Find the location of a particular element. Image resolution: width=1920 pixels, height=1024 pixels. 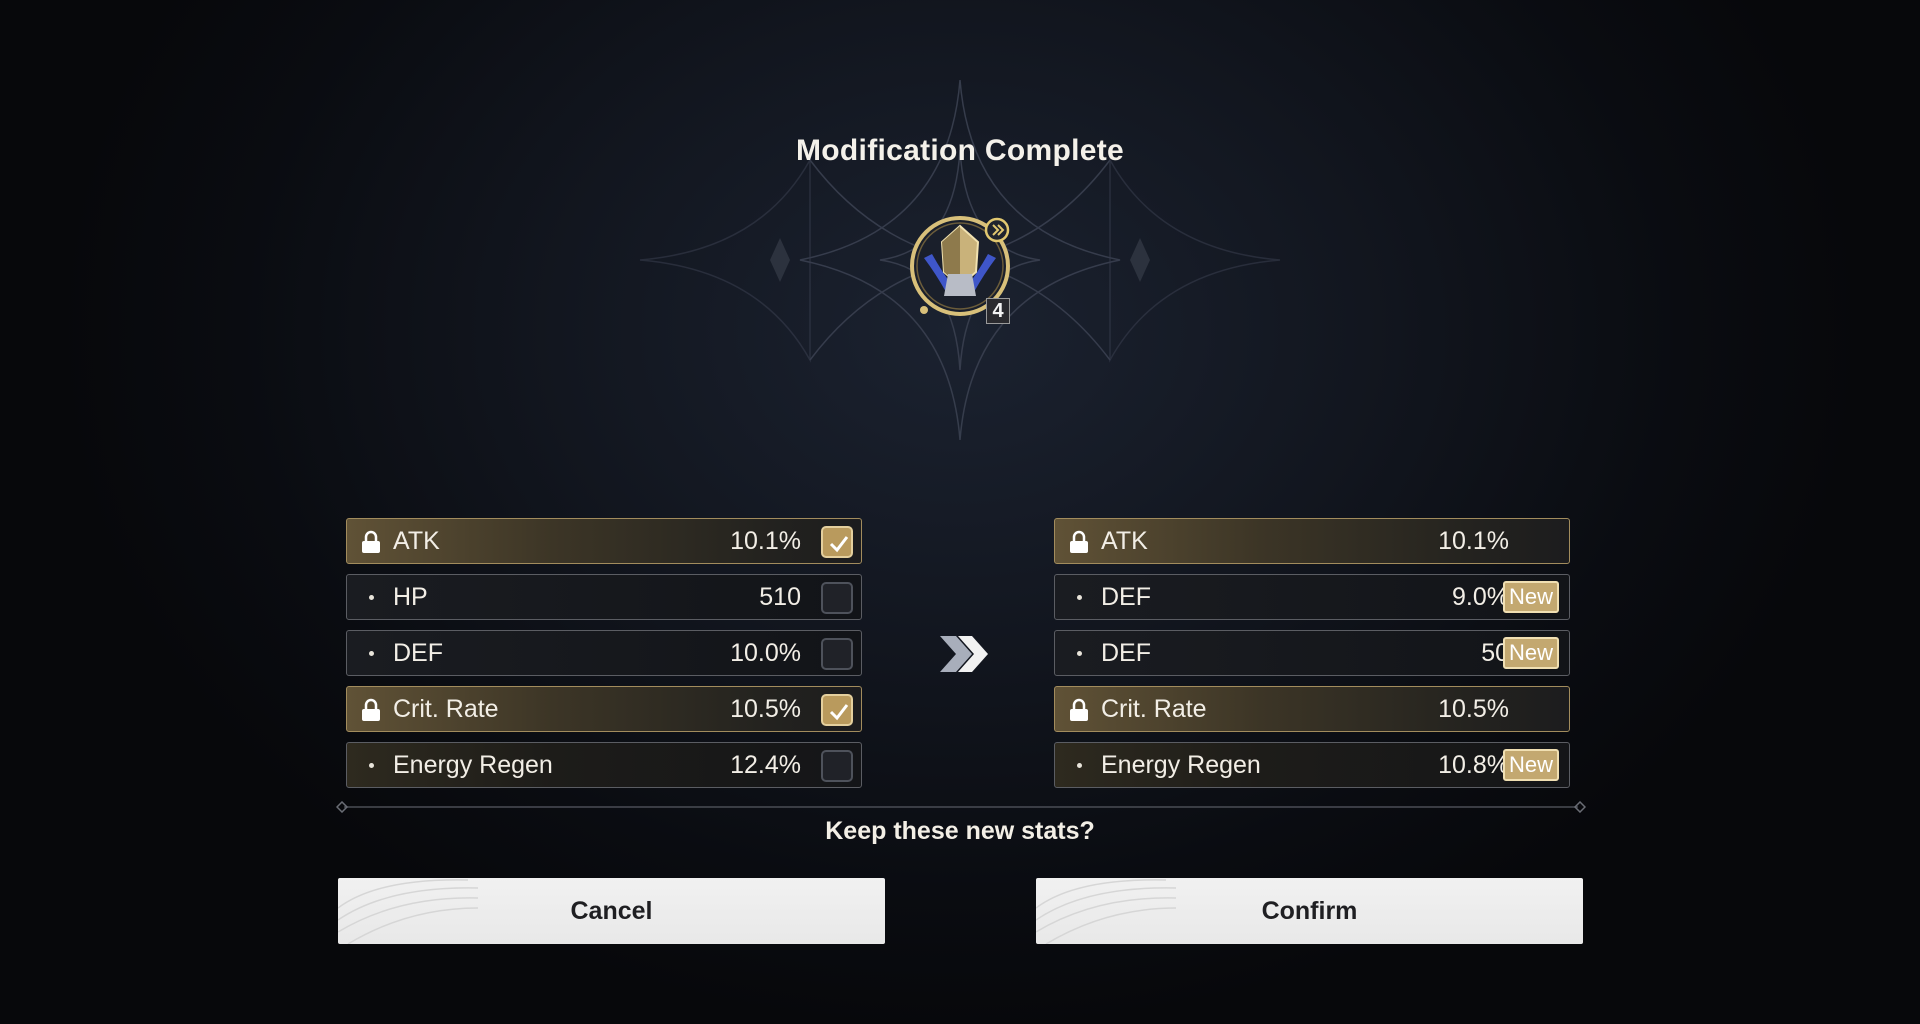

cancel-button: Cancel is located at coordinates (611, 911).